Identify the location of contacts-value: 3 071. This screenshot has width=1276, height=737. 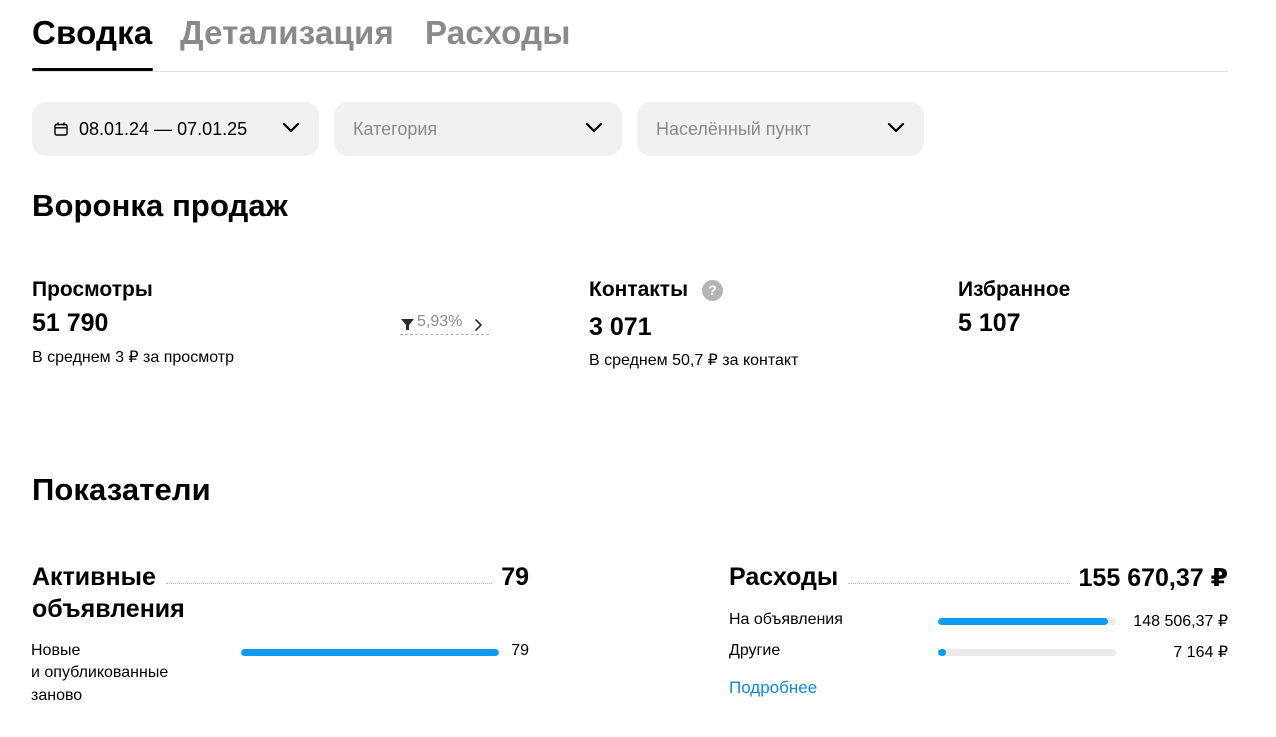
(620, 327).